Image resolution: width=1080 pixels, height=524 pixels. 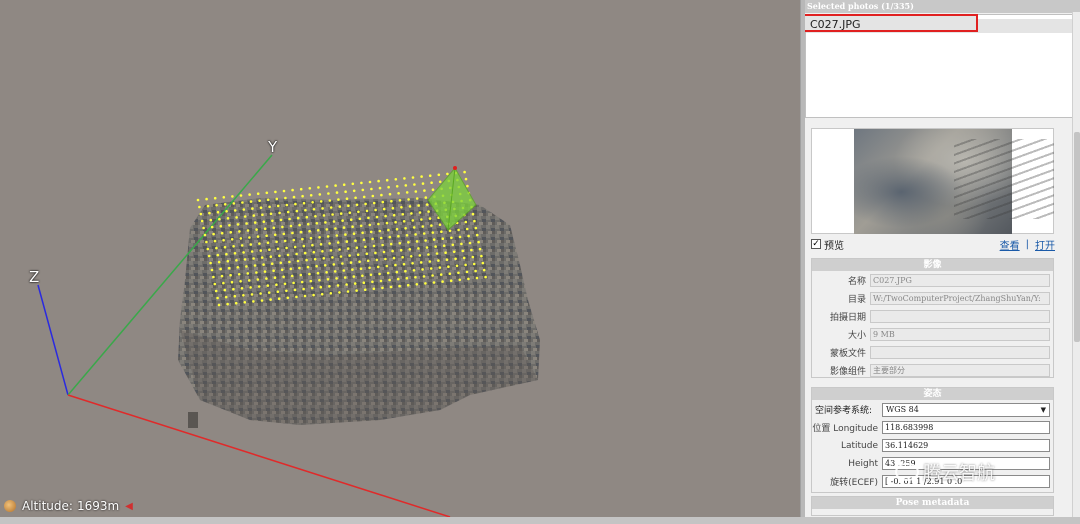 What do you see at coordinates (273, 147) in the screenshot?
I see `axis-label-y: Y` at bounding box center [273, 147].